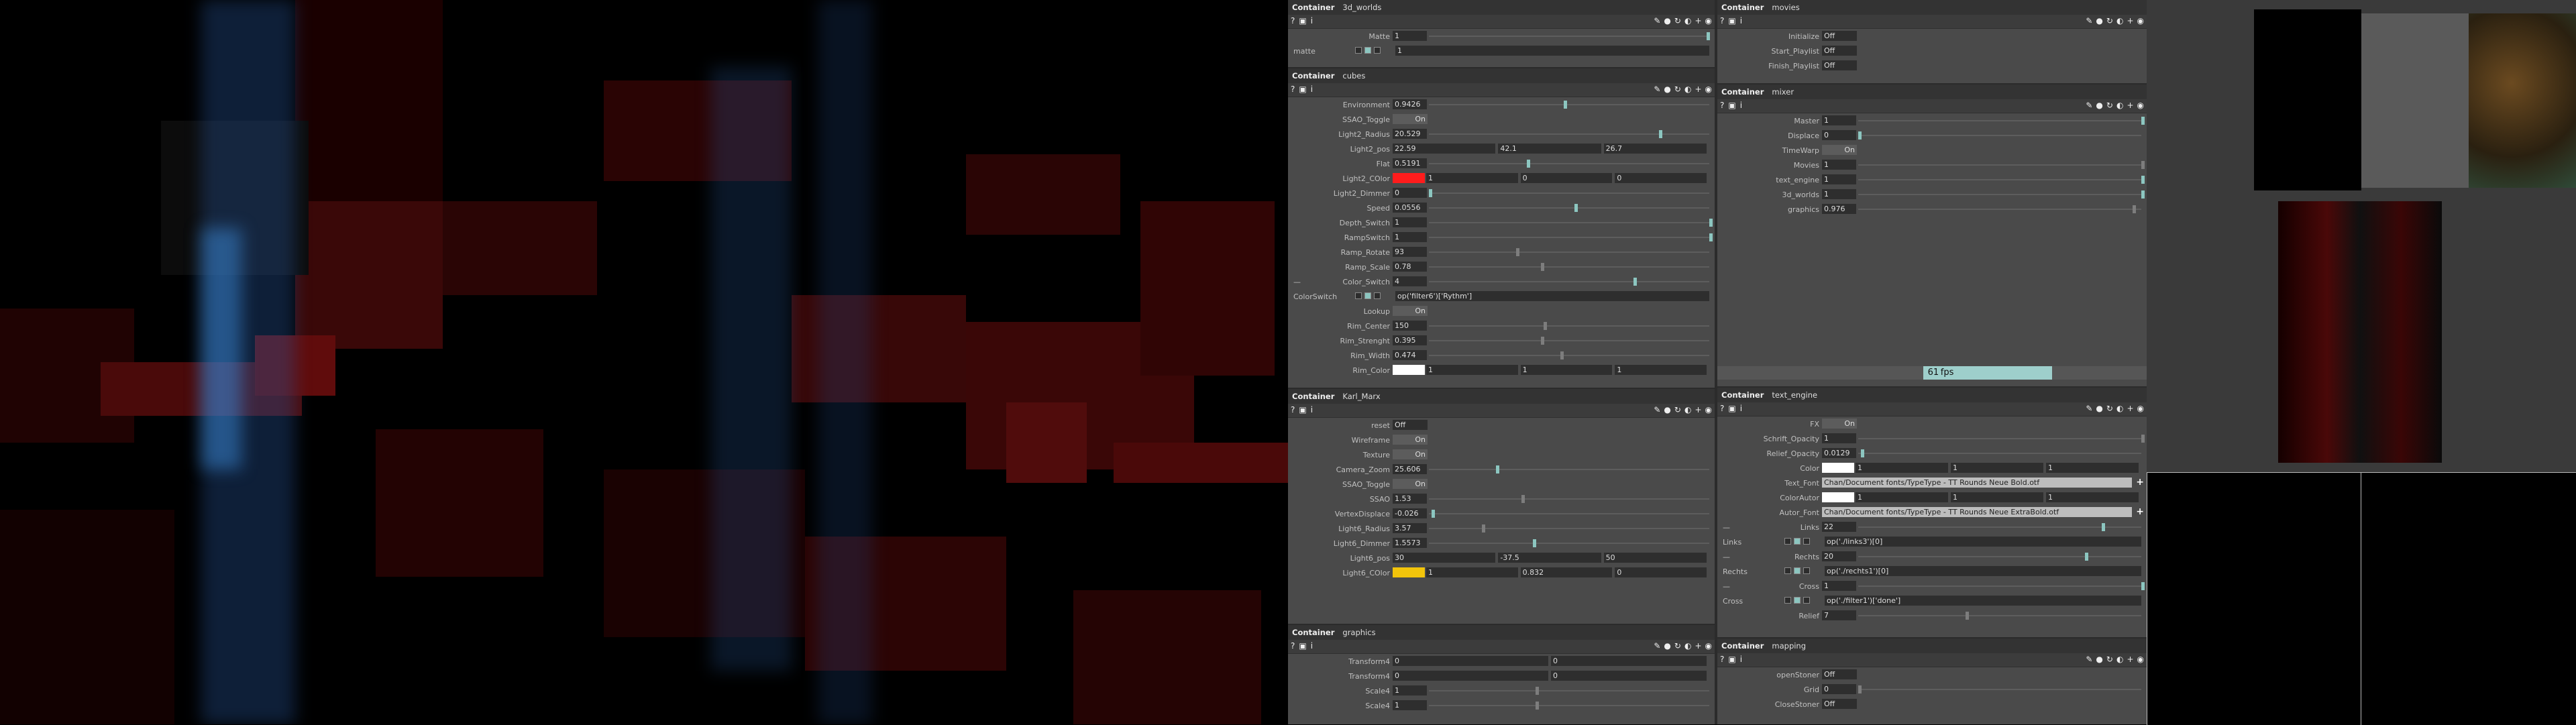 The width and height of the screenshot is (2576, 725). What do you see at coordinates (1983, 571) in the screenshot?
I see `param-expression-field: op('./rechts1')[0]` at bounding box center [1983, 571].